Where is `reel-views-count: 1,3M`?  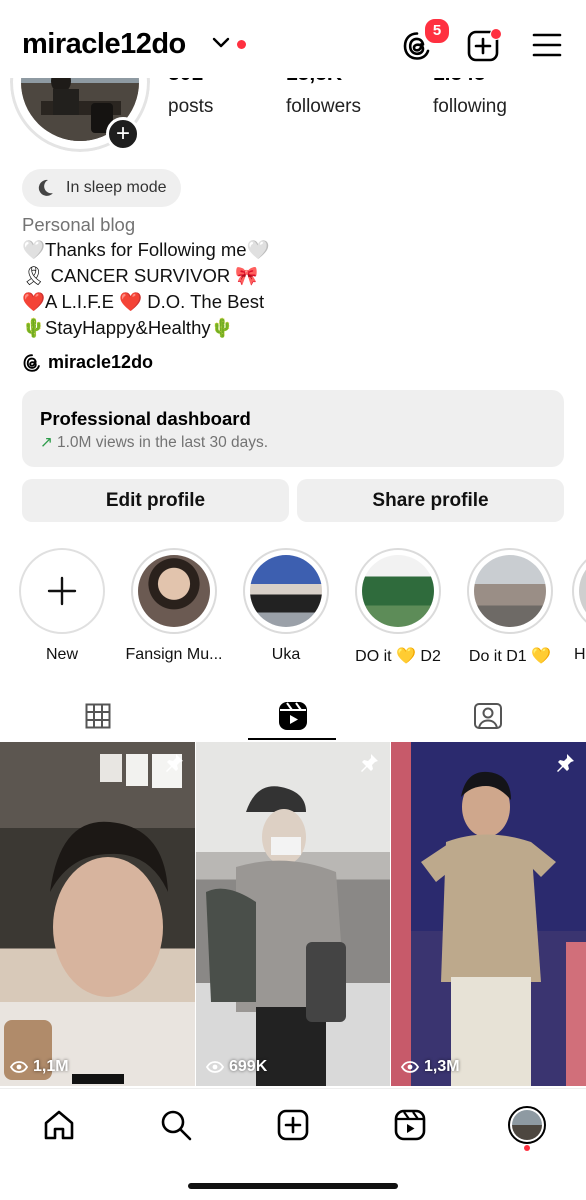 reel-views-count: 1,3M is located at coordinates (442, 1066).